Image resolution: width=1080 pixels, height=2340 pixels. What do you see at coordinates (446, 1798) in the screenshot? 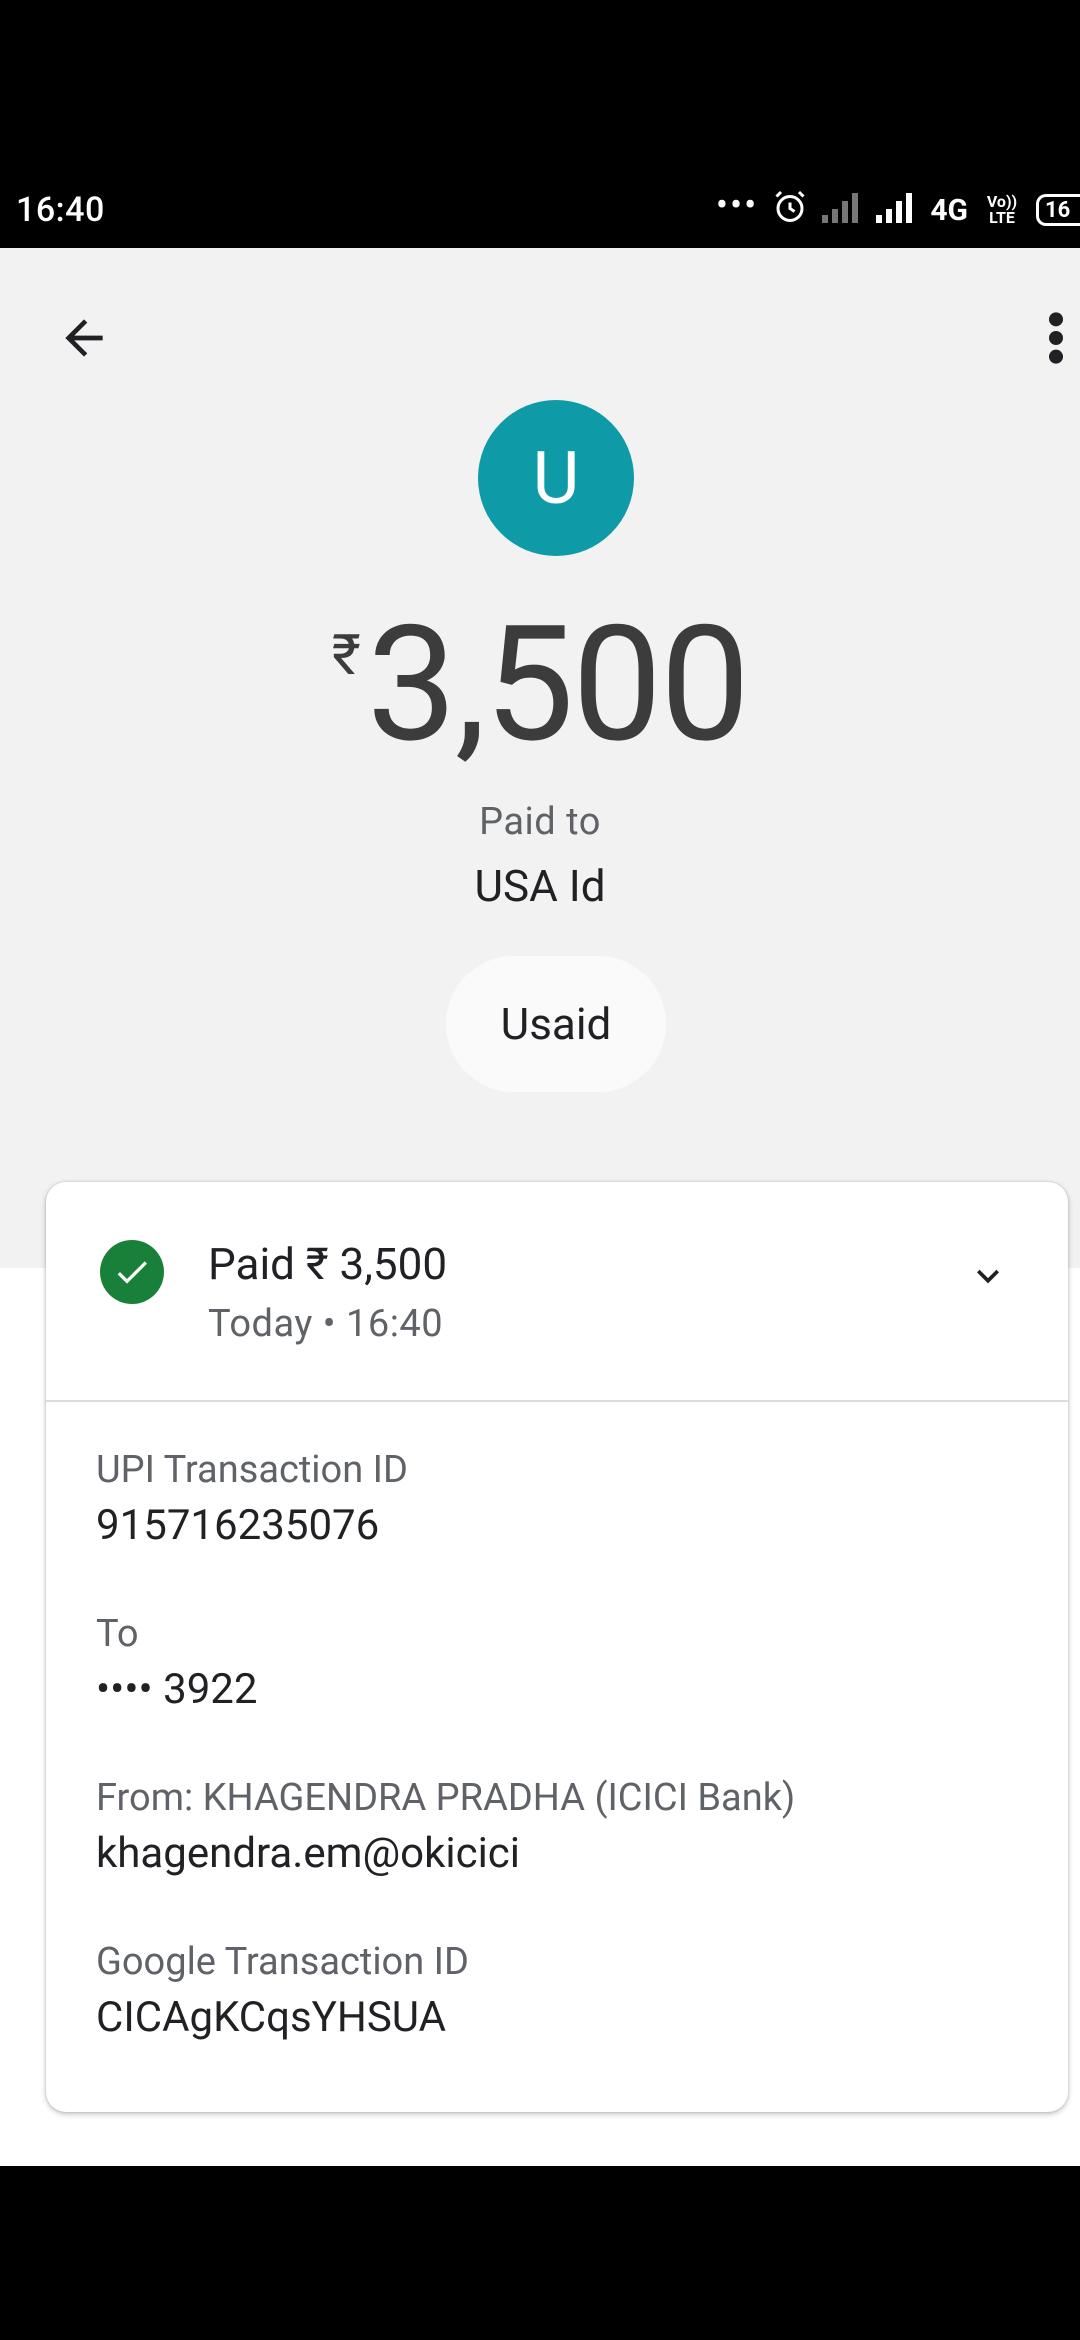
I see `detail-label: From: KHAGENDRA PRADHA (ICICI Bank)` at bounding box center [446, 1798].